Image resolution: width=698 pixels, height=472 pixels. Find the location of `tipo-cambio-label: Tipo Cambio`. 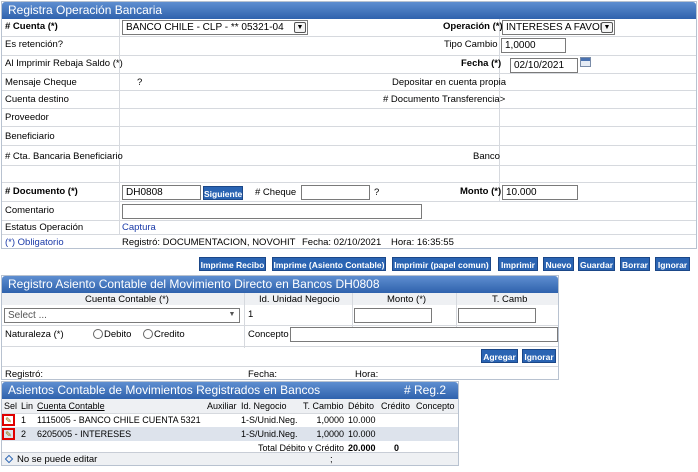

tipo-cambio-label: Tipo Cambio is located at coordinates (471, 44).